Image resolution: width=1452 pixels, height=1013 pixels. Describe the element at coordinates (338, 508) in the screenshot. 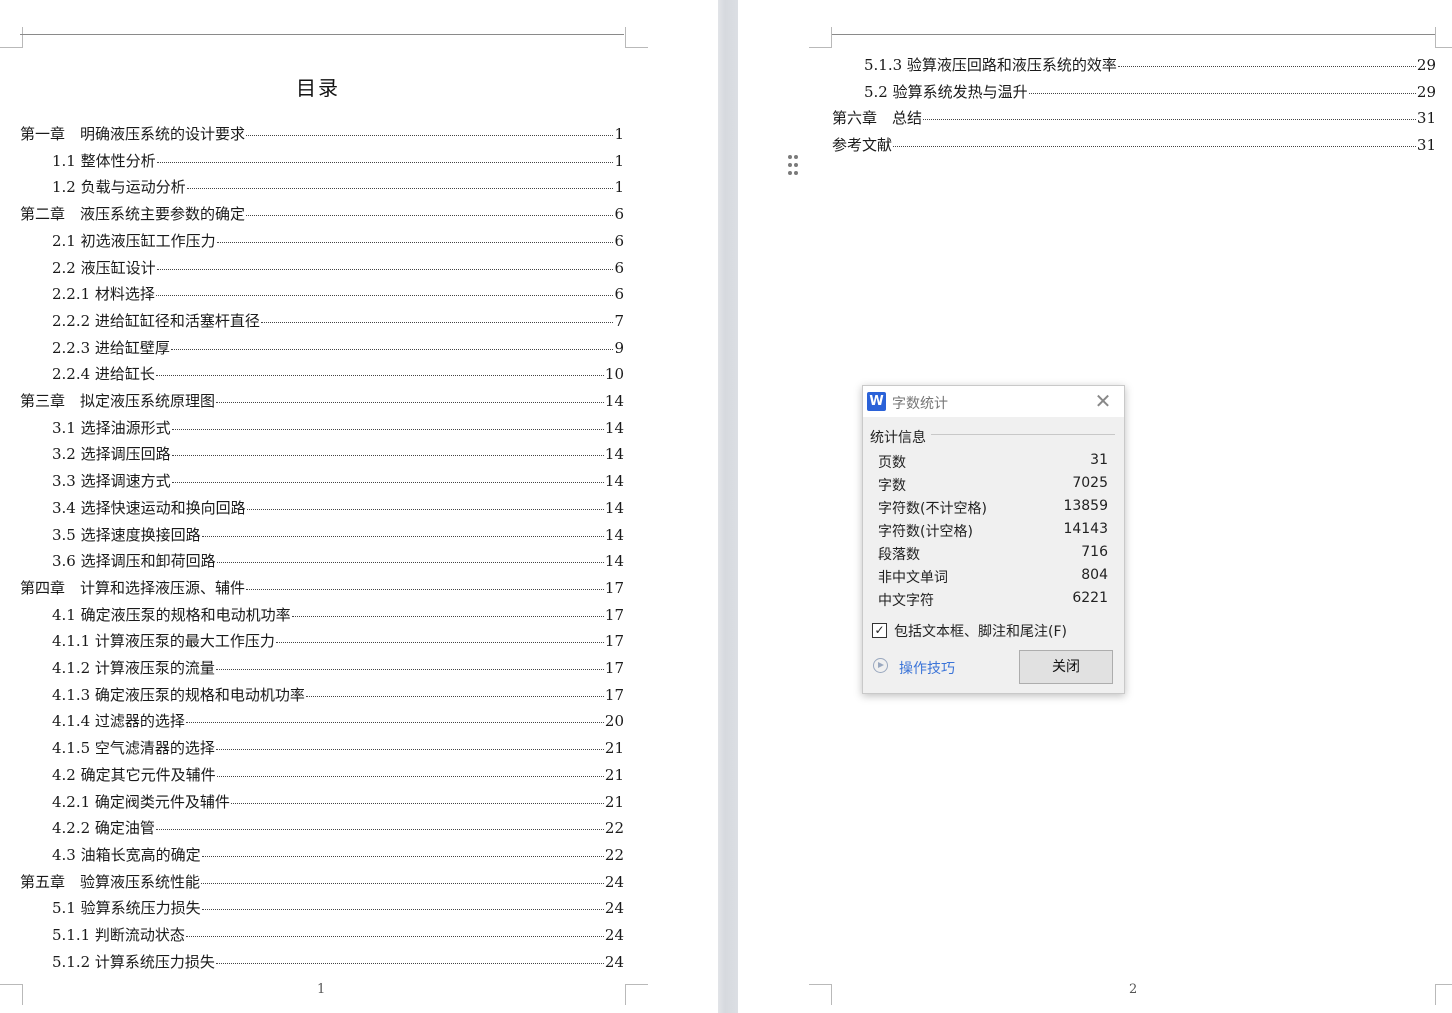

I see `toc-section-entry: 3.4 选择快速运动和换向回路 14` at that location.